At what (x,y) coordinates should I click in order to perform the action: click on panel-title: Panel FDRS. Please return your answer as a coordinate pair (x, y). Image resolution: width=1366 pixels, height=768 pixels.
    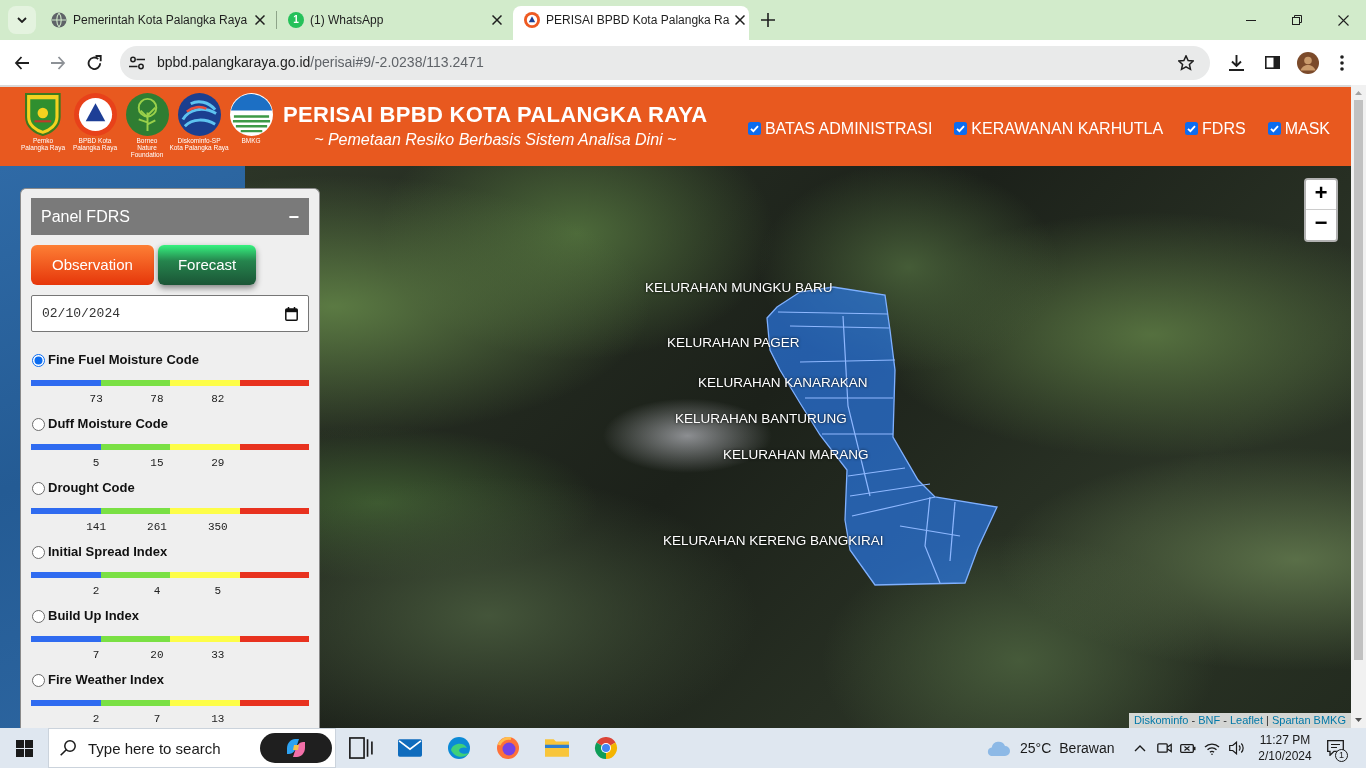
    Looking at the image, I should click on (85, 216).